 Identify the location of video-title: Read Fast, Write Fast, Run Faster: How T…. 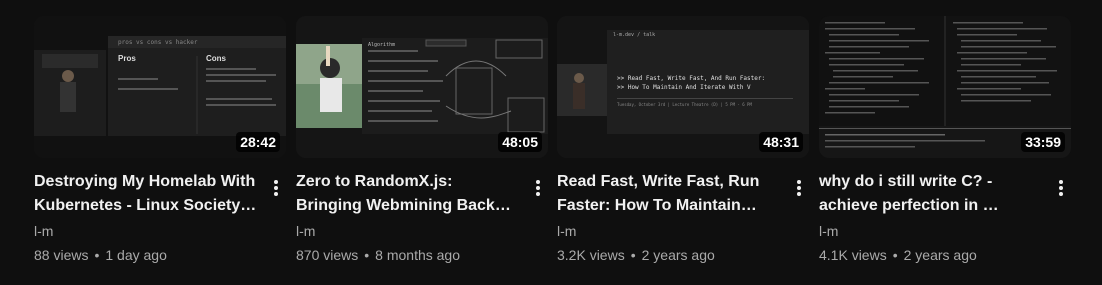
(669, 194).